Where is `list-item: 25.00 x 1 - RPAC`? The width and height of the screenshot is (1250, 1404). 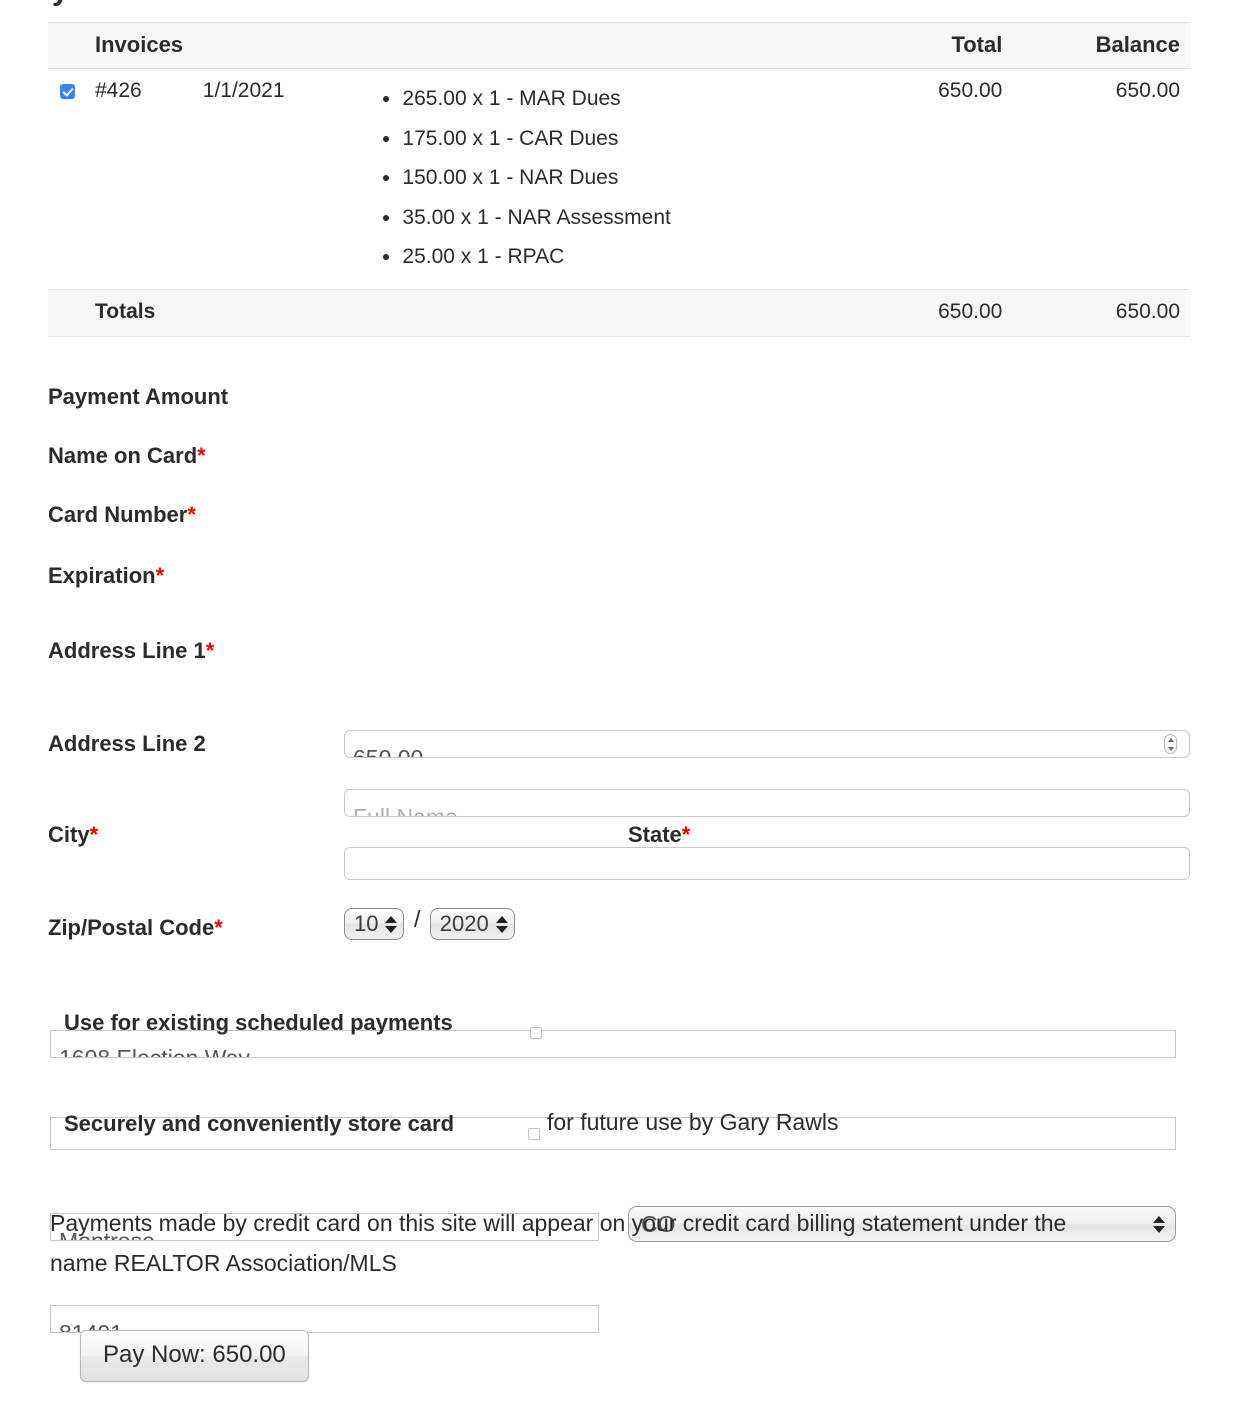
list-item: 25.00 x 1 - RPAC is located at coordinates (616, 257).